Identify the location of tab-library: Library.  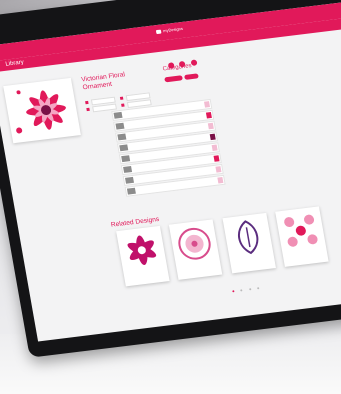
(14, 64).